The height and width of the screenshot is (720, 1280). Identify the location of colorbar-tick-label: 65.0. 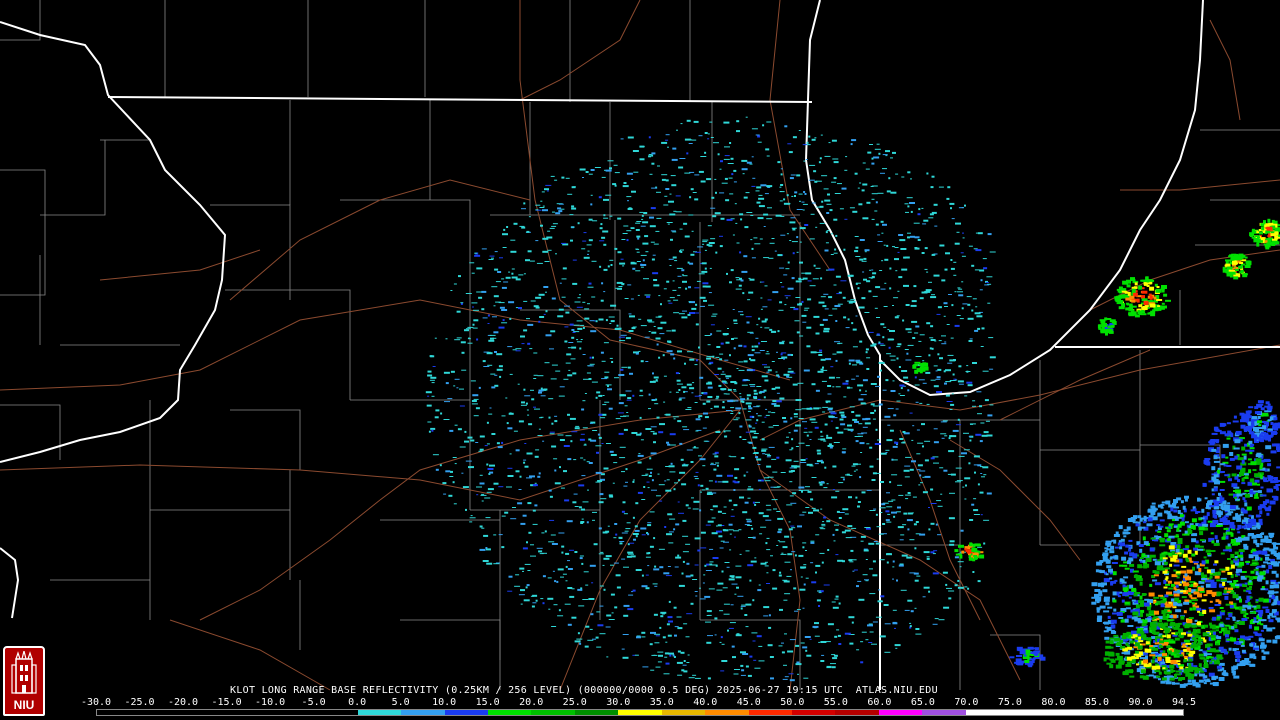
(922, 702).